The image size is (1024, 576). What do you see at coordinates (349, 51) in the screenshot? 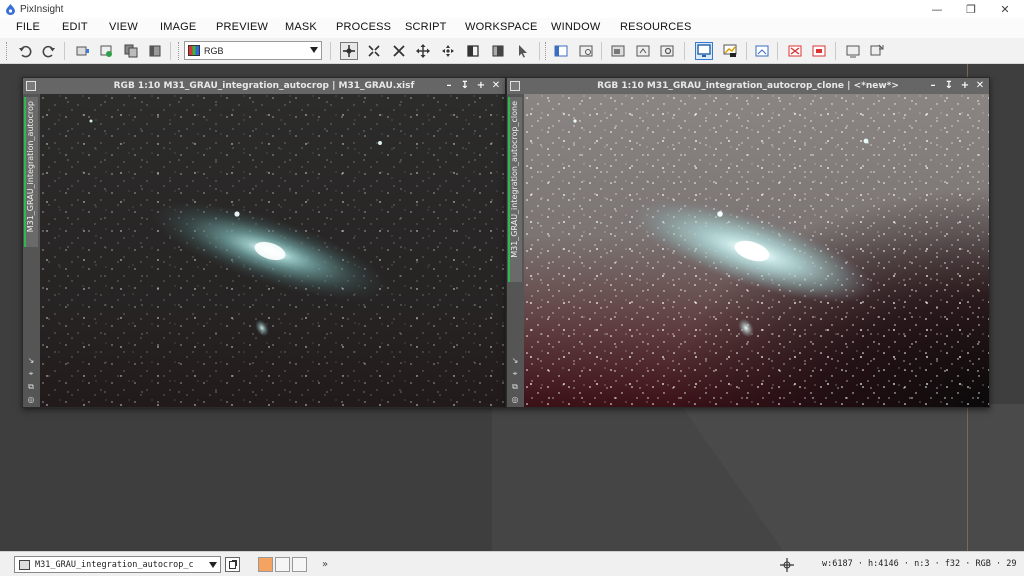
I see `readout-mode-icon` at bounding box center [349, 51].